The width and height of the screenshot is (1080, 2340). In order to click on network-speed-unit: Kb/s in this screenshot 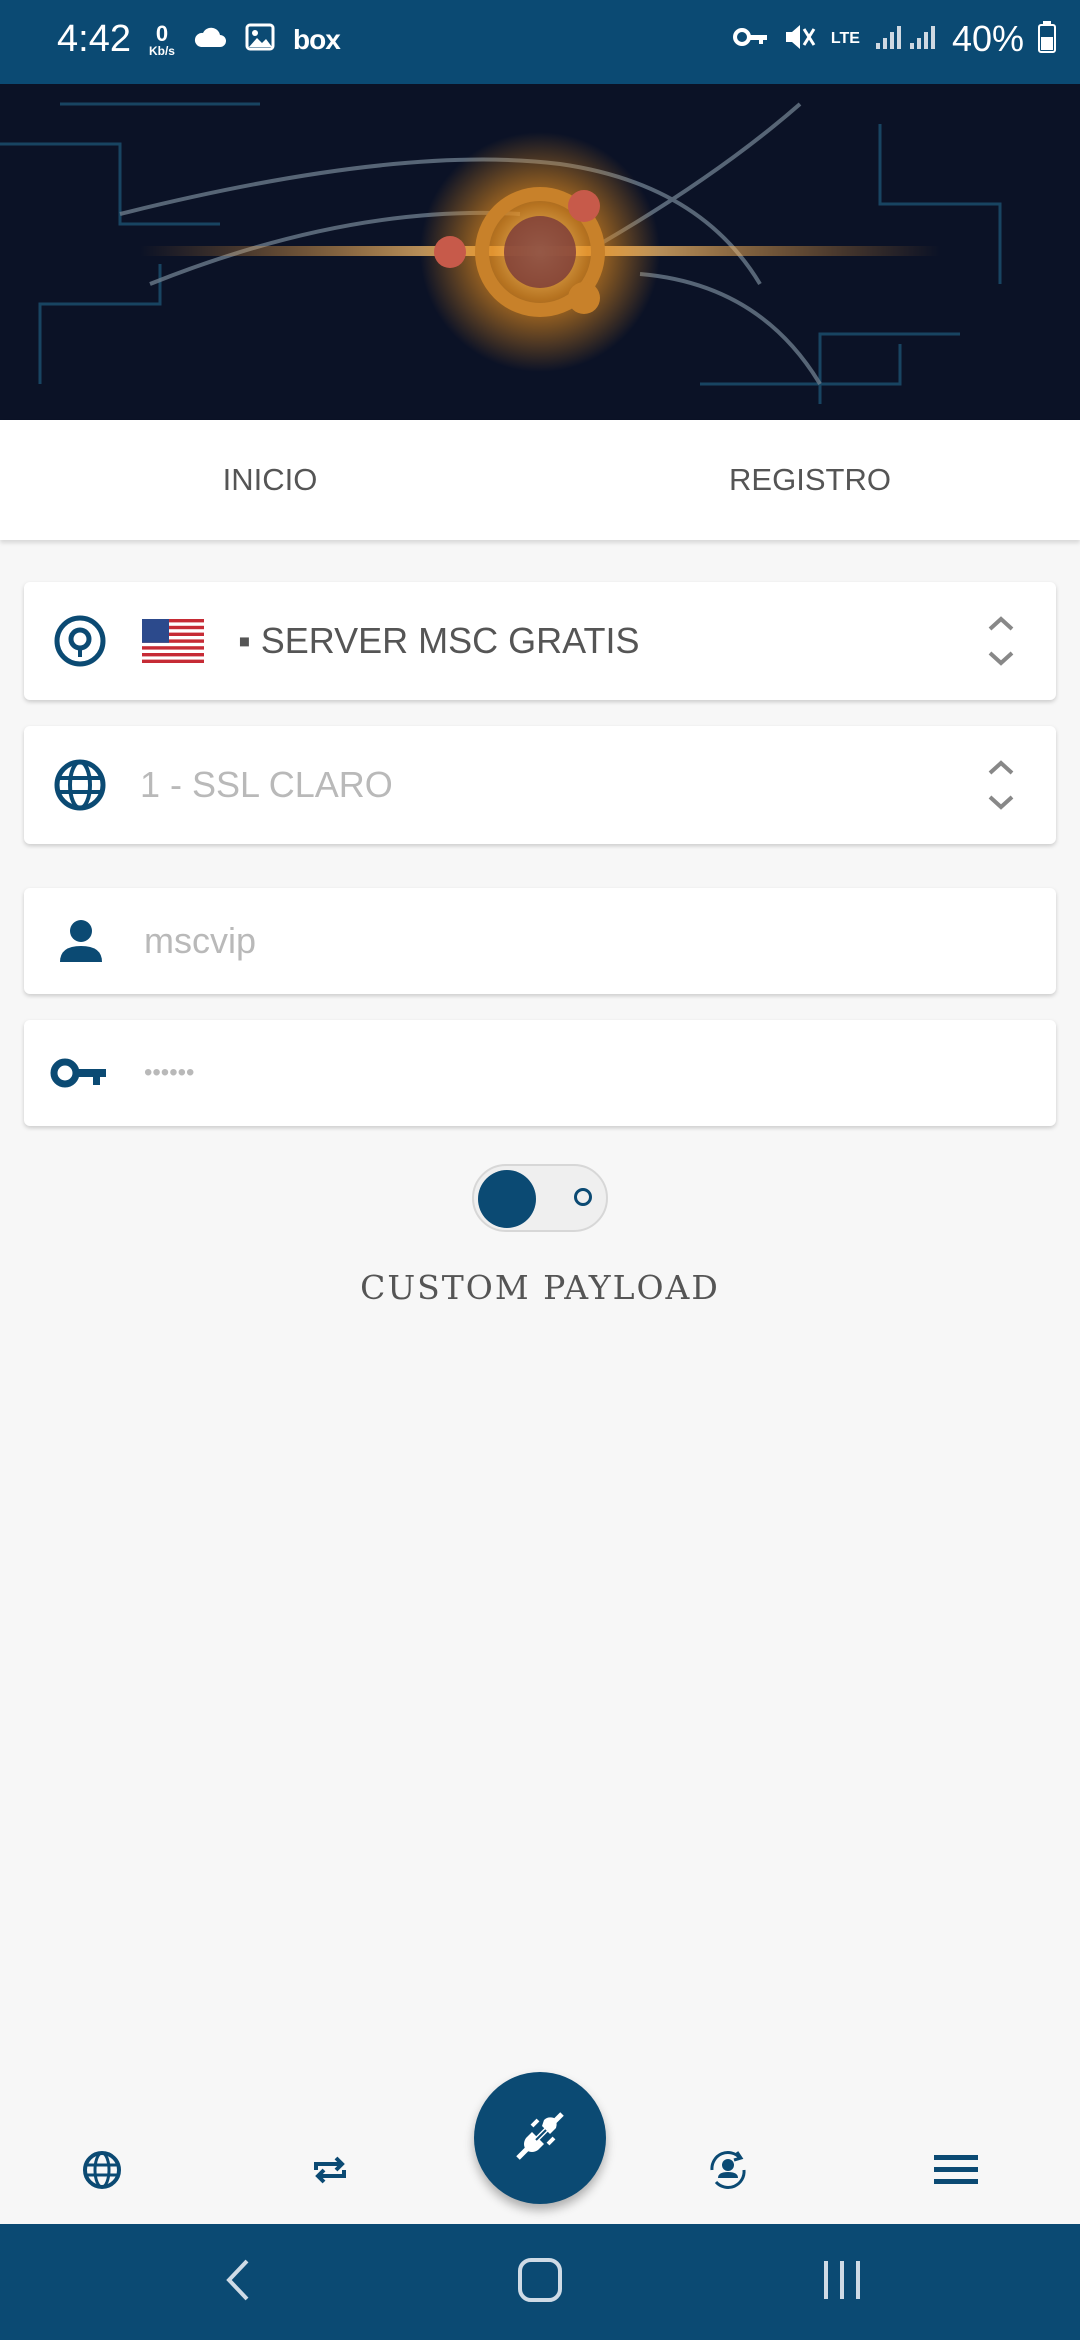, I will do `click(161, 50)`.